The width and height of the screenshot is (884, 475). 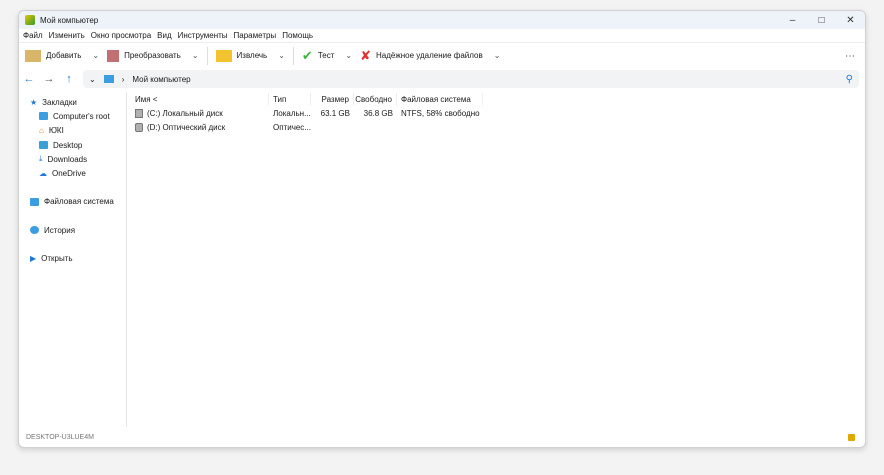 What do you see at coordinates (67, 35) in the screenshot?
I see `menu-edit: Изменить` at bounding box center [67, 35].